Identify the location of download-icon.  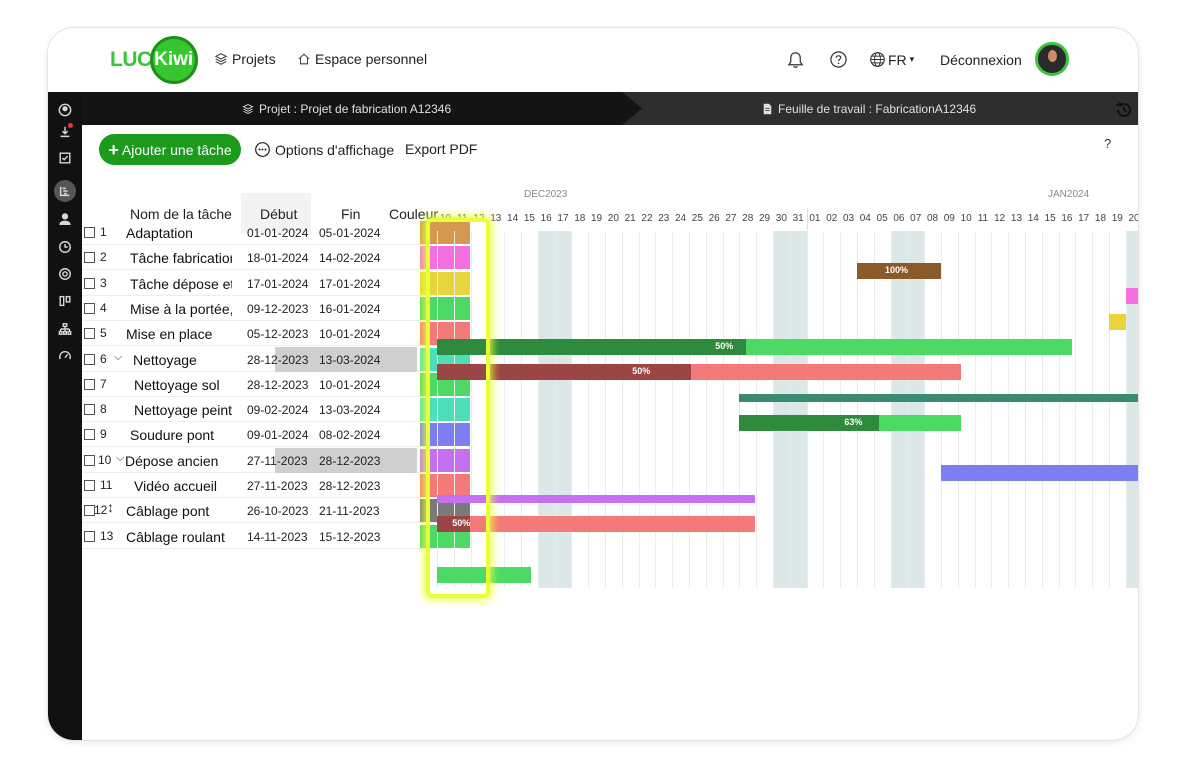
(65, 132).